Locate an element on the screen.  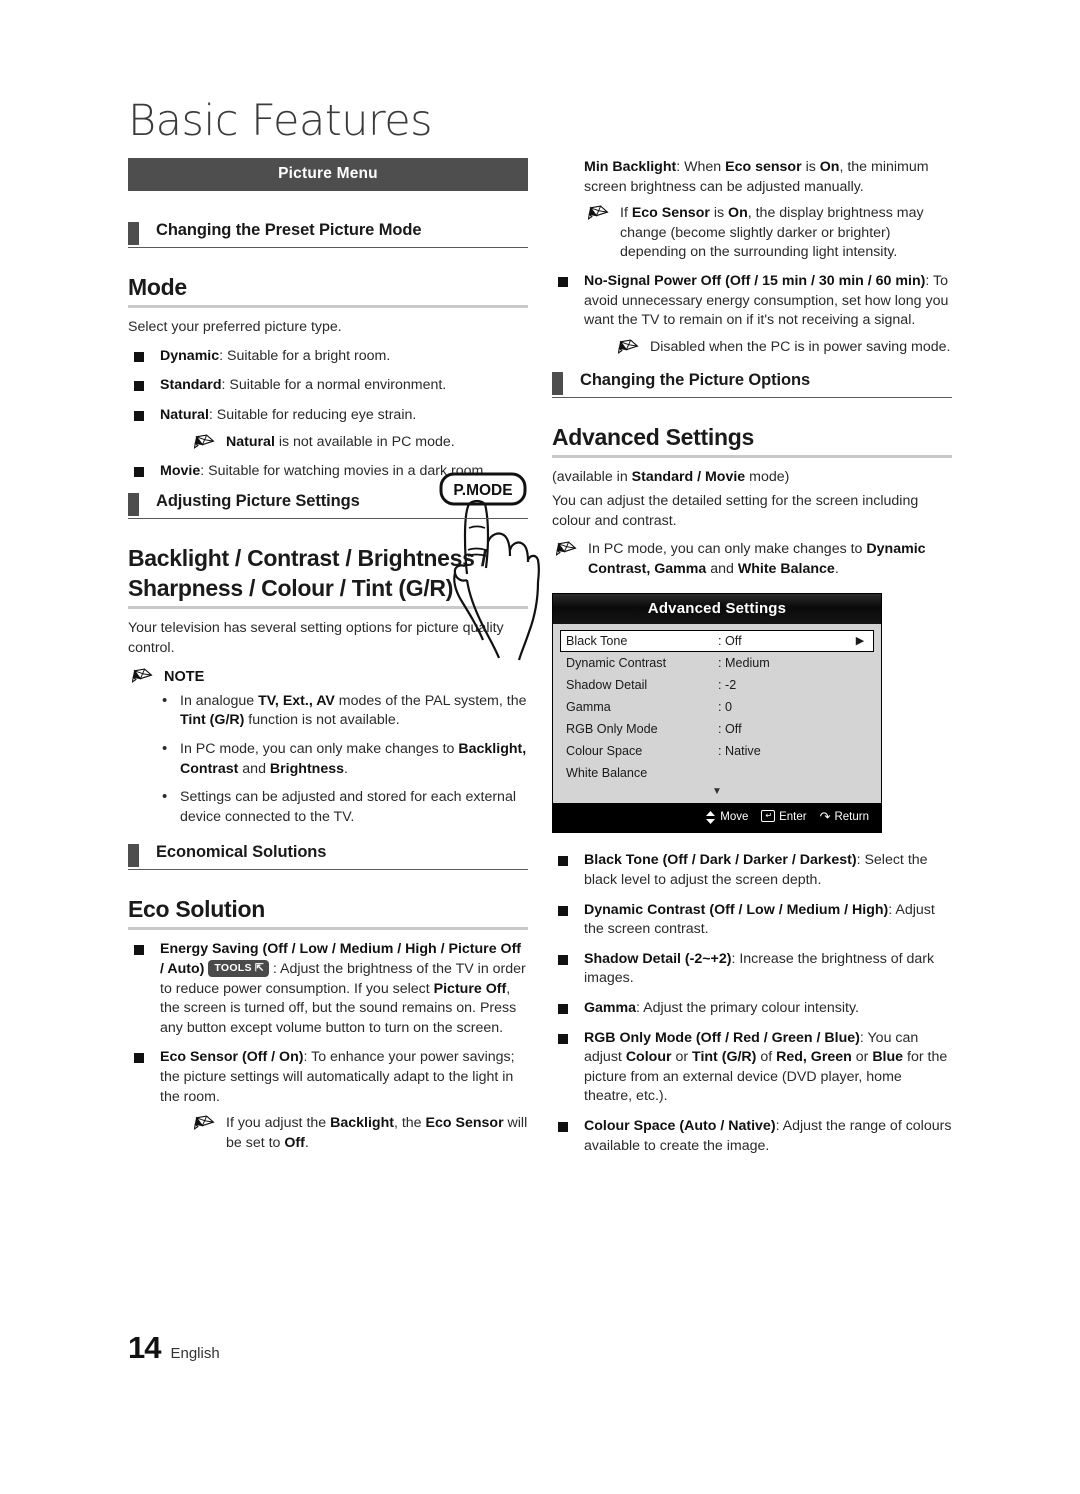
term-min-backlight: Min Backlight is located at coordinates (630, 167).